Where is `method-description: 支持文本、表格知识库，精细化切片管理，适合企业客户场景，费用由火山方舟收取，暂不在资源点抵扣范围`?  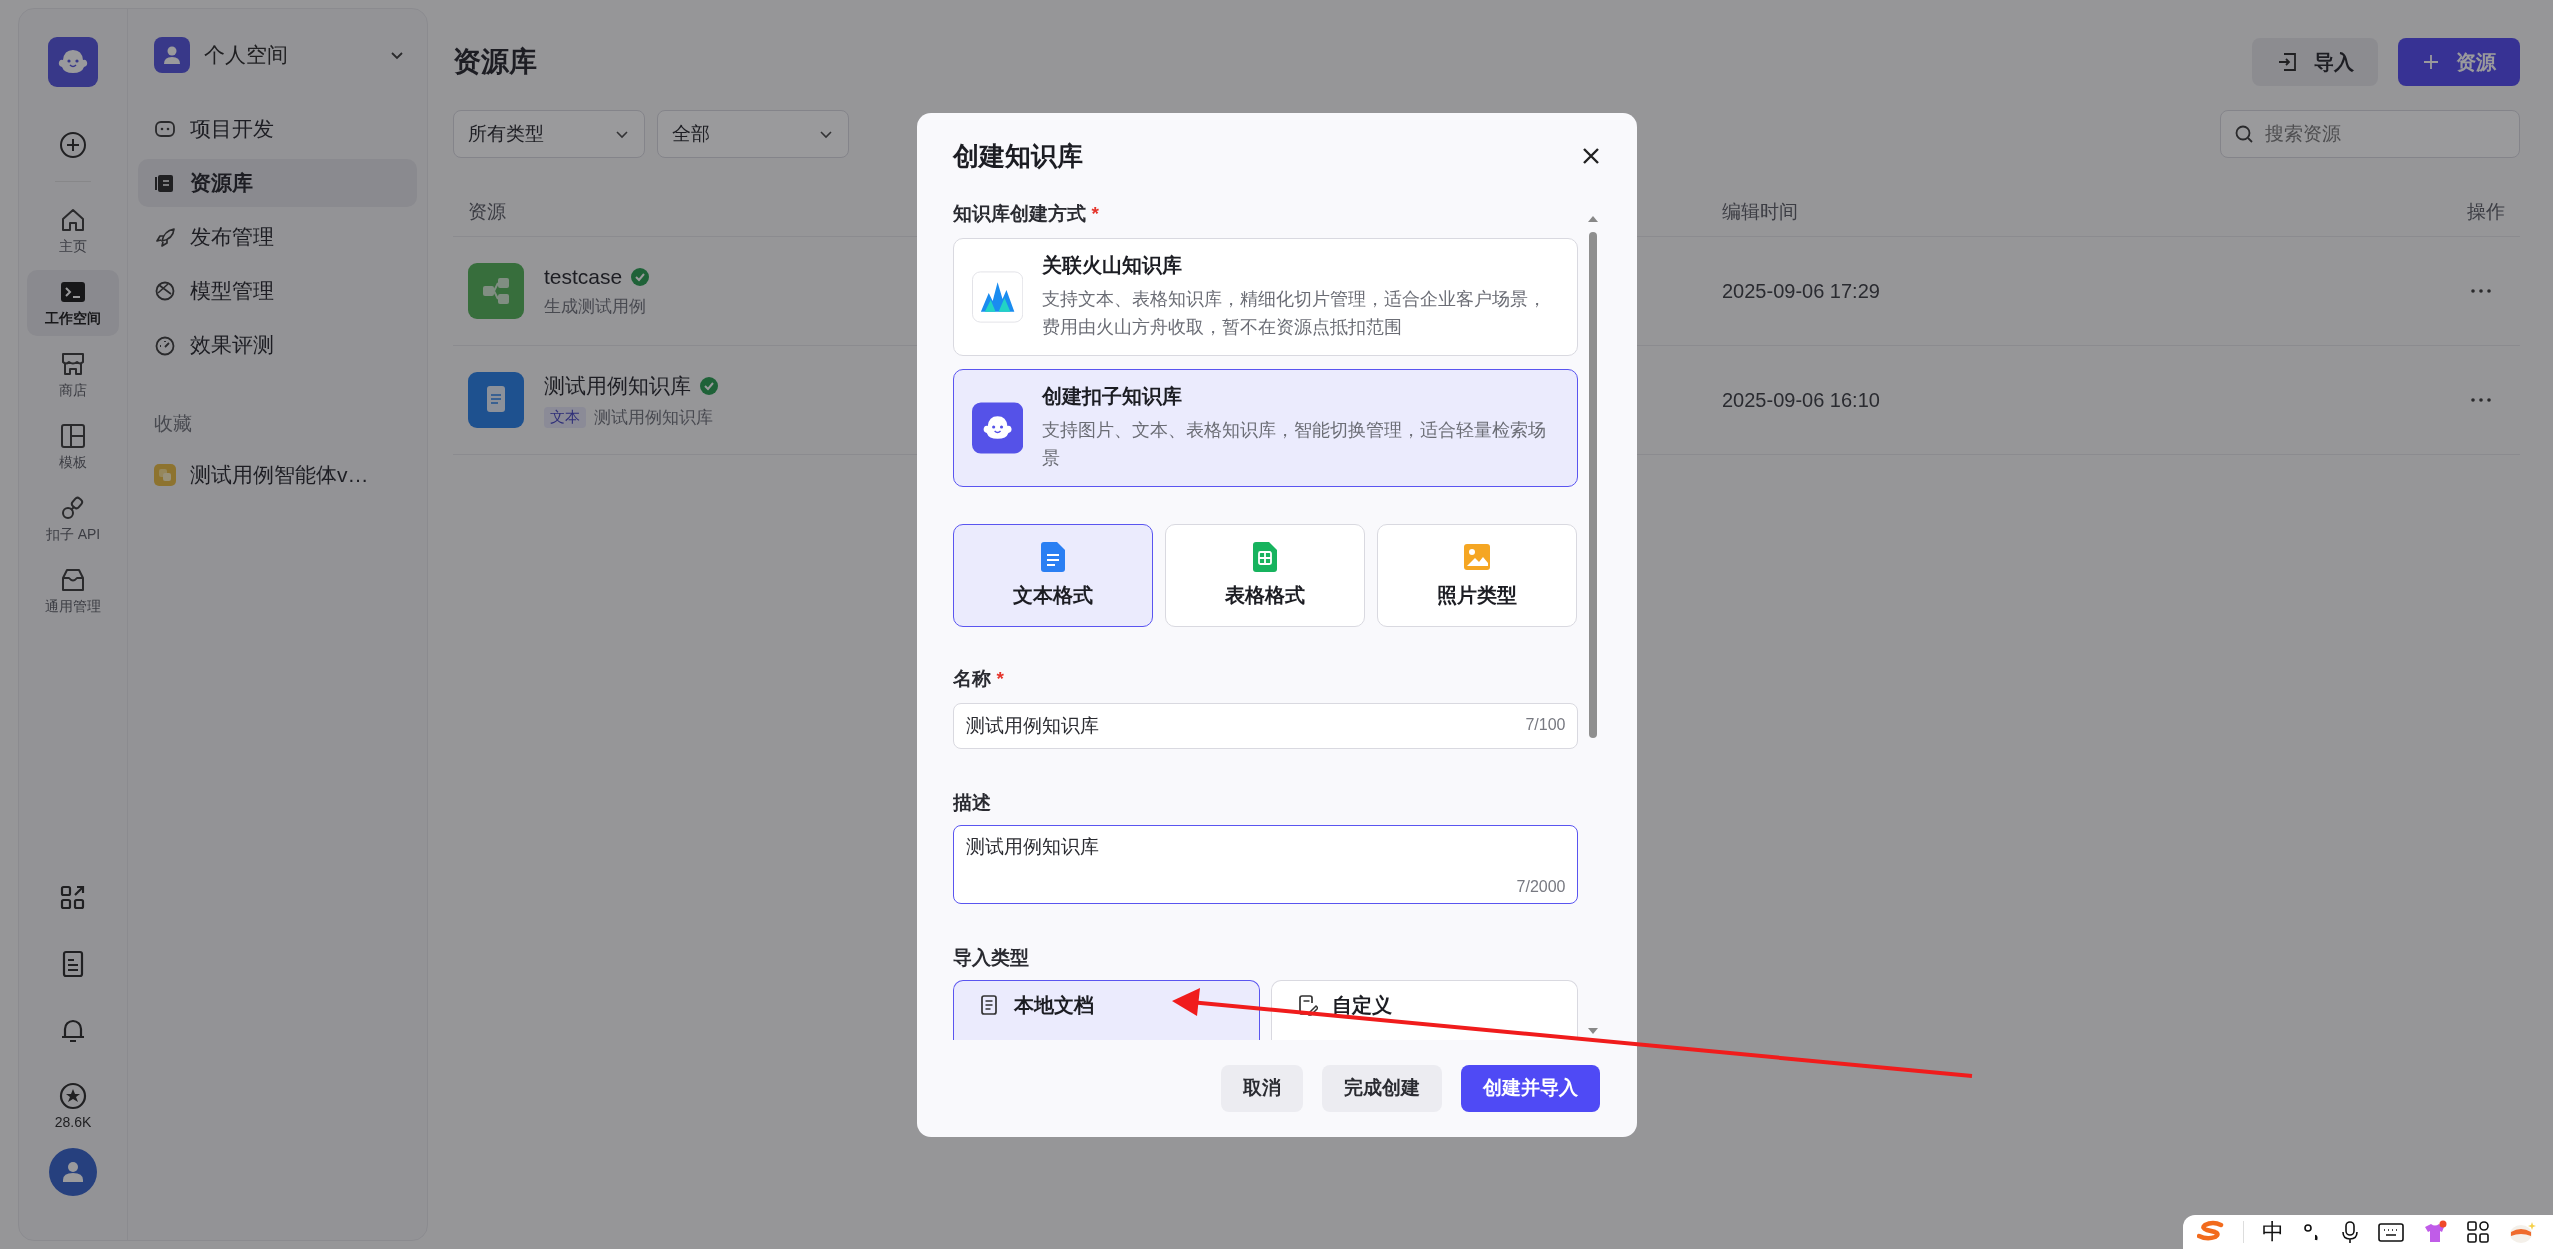 method-description: 支持文本、表格知识库，精细化切片管理，适合企业客户场景，费用由火山方舟收取，暂不在资源点抵扣范围 is located at coordinates (1294, 313).